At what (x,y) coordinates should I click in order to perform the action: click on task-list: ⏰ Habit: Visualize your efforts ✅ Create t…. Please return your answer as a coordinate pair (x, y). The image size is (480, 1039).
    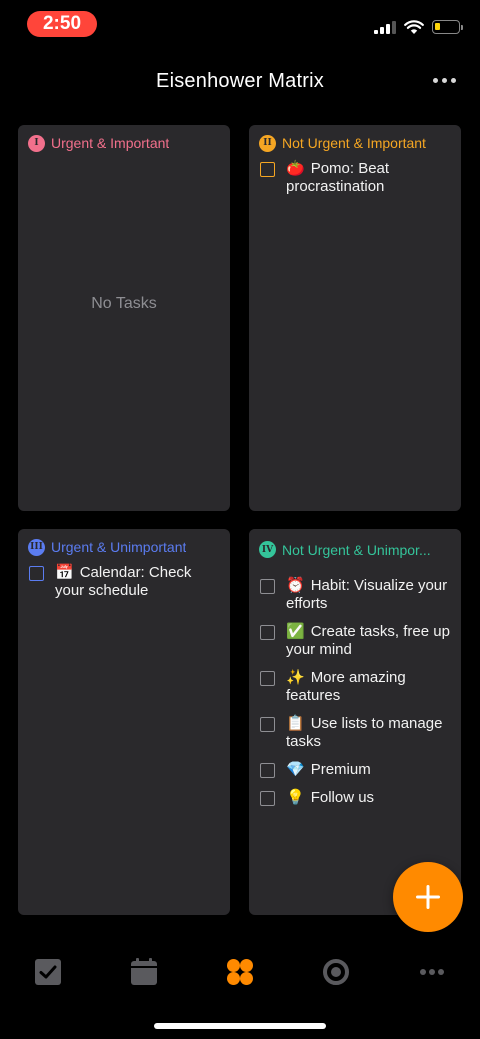
    Looking at the image, I should click on (356, 697).